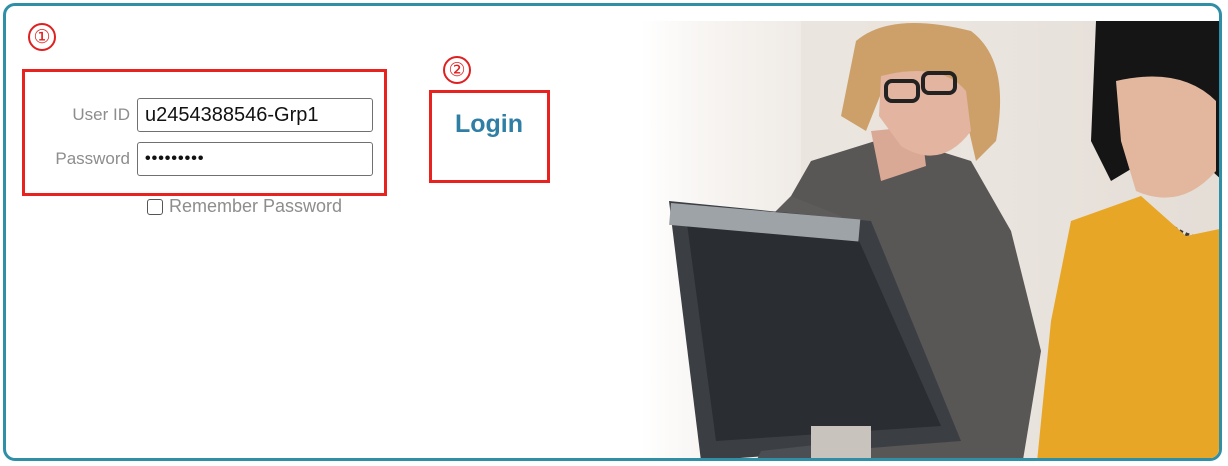 The height and width of the screenshot is (466, 1228). I want to click on user-id-row: User ID u2454388546-Grp1, so click(198, 115).